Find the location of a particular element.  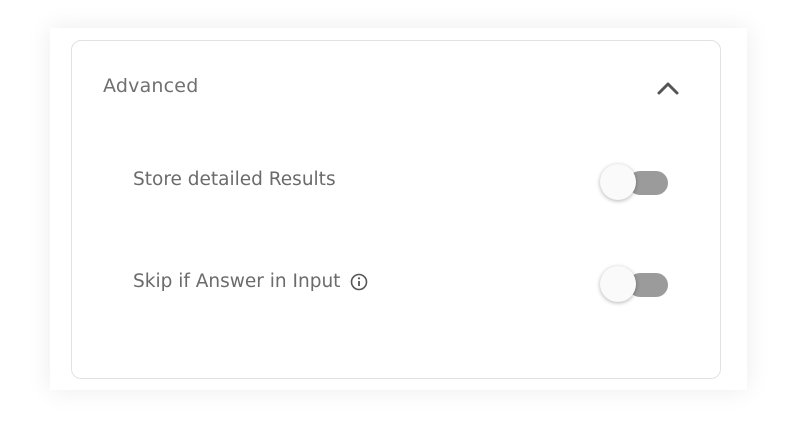

store-detailed-results-toggle is located at coordinates (634, 183).